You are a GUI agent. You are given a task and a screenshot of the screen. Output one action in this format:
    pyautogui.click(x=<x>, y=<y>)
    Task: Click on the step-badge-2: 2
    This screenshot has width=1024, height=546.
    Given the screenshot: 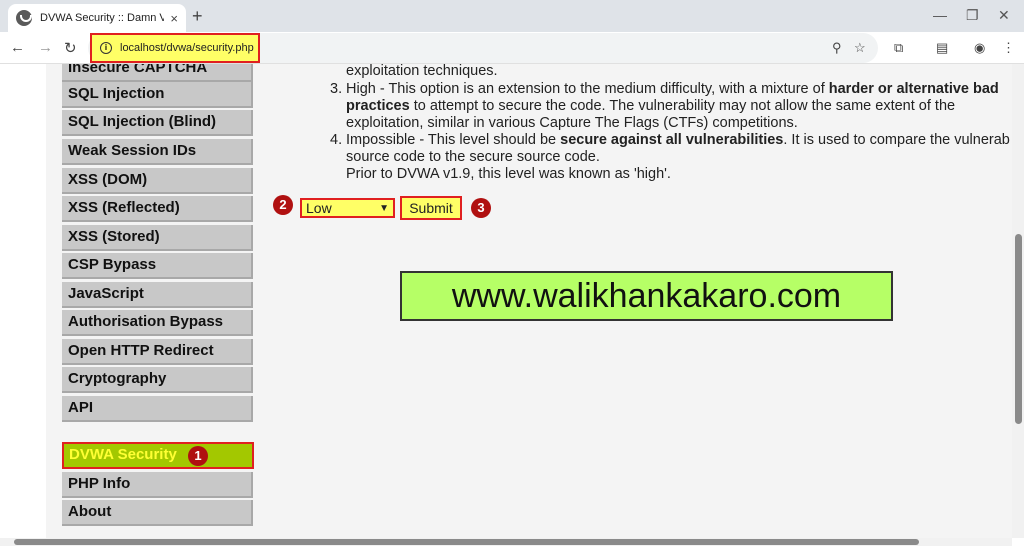 What is the action you would take?
    pyautogui.click(x=283, y=205)
    